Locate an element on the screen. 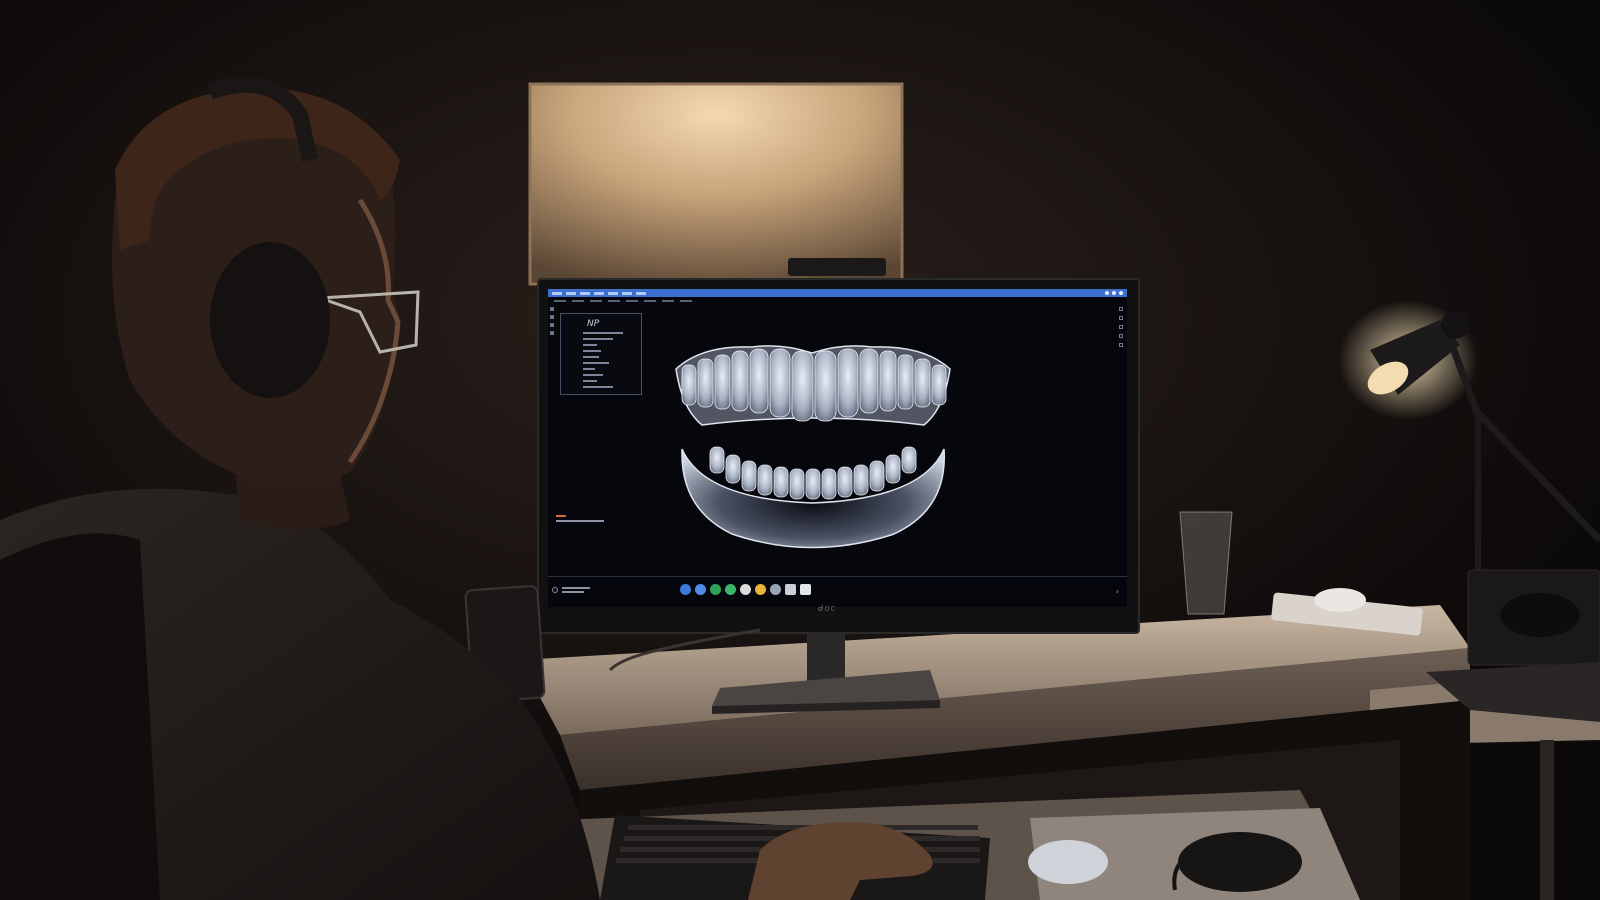 The height and width of the screenshot is (900, 1600). glass is located at coordinates (1206, 563).